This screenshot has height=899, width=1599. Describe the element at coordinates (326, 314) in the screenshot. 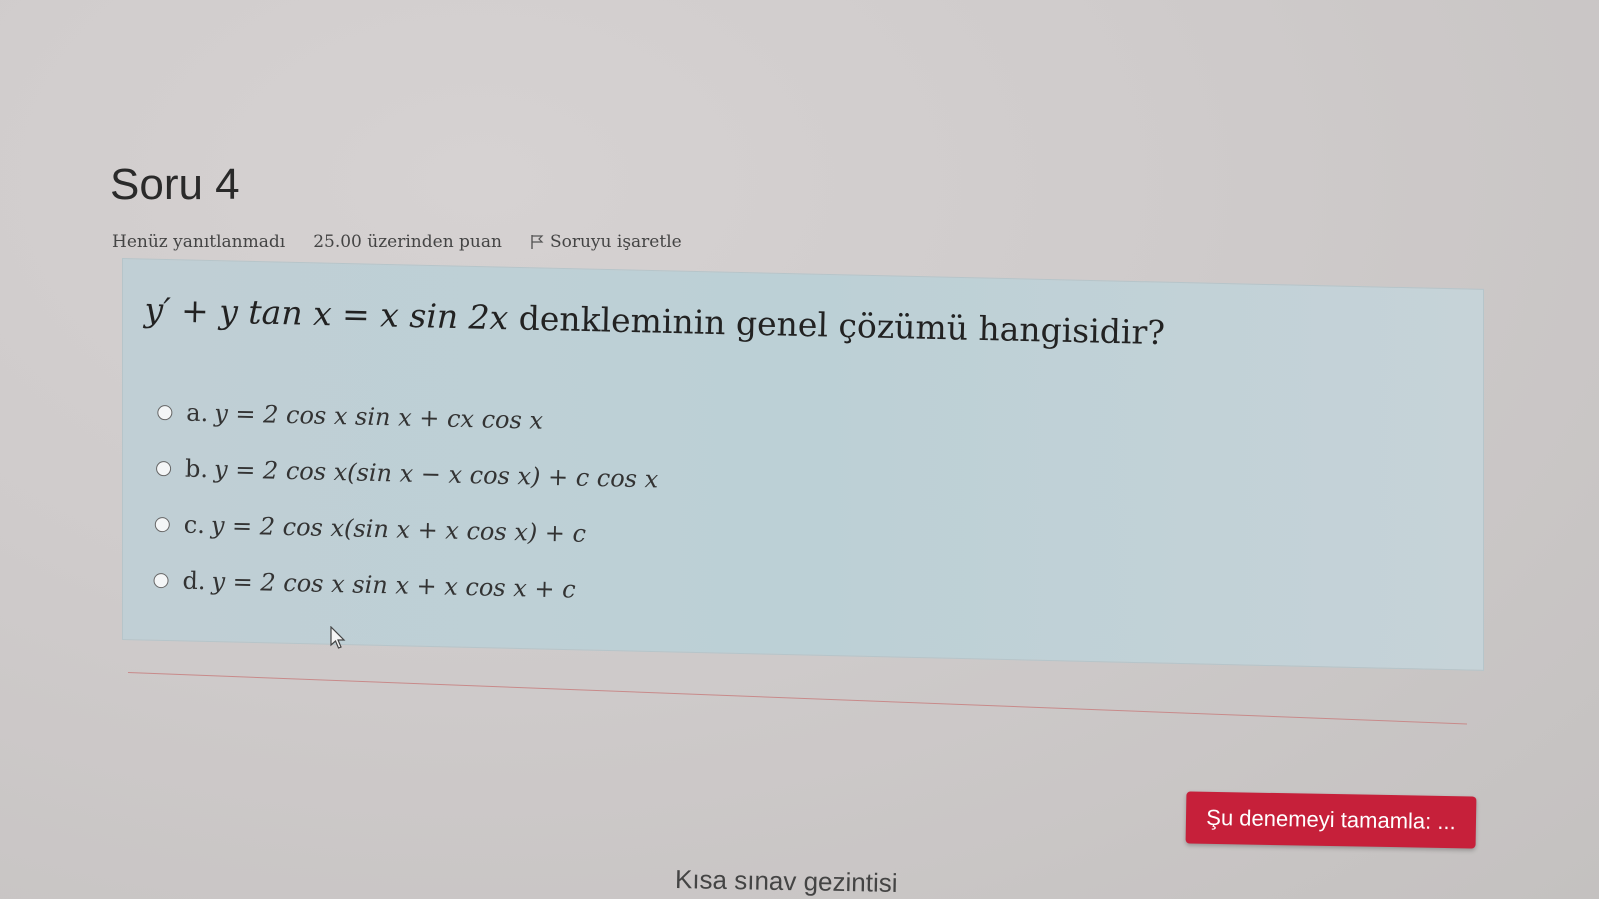

I see `question-equation: y′ + y tan x = x sin 2x` at that location.